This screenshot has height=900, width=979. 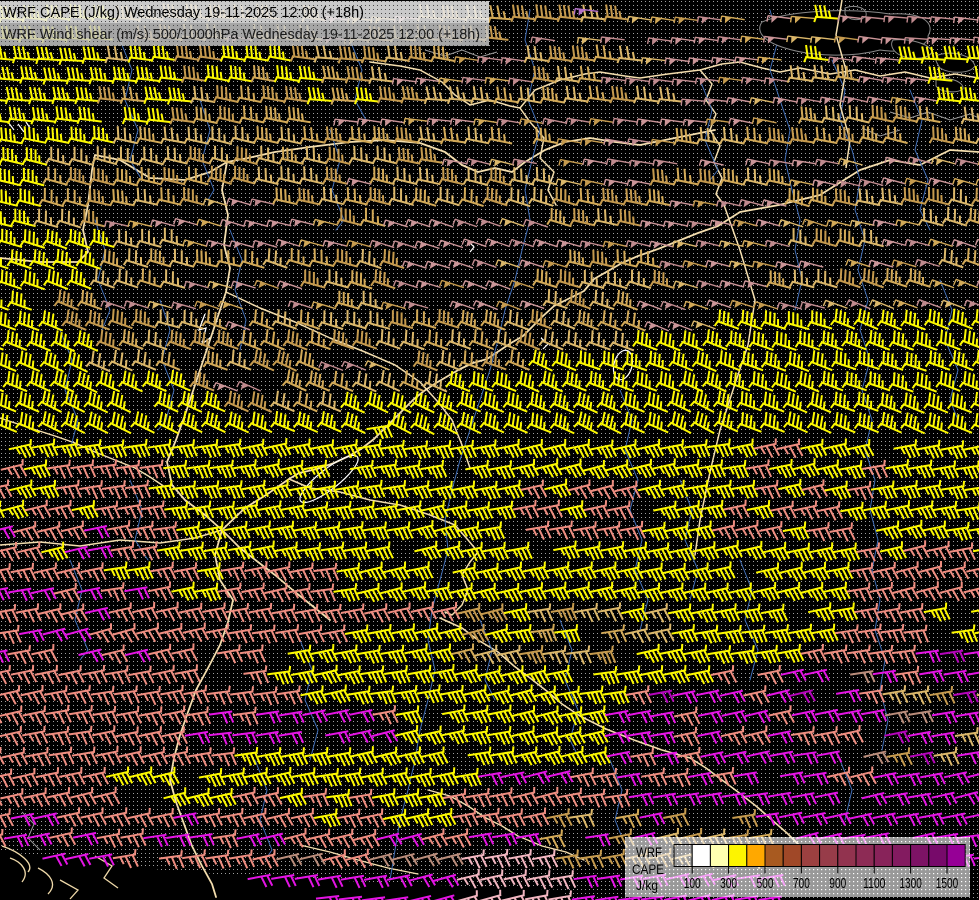 I want to click on svg-text: CAPE, so click(x=648, y=869).